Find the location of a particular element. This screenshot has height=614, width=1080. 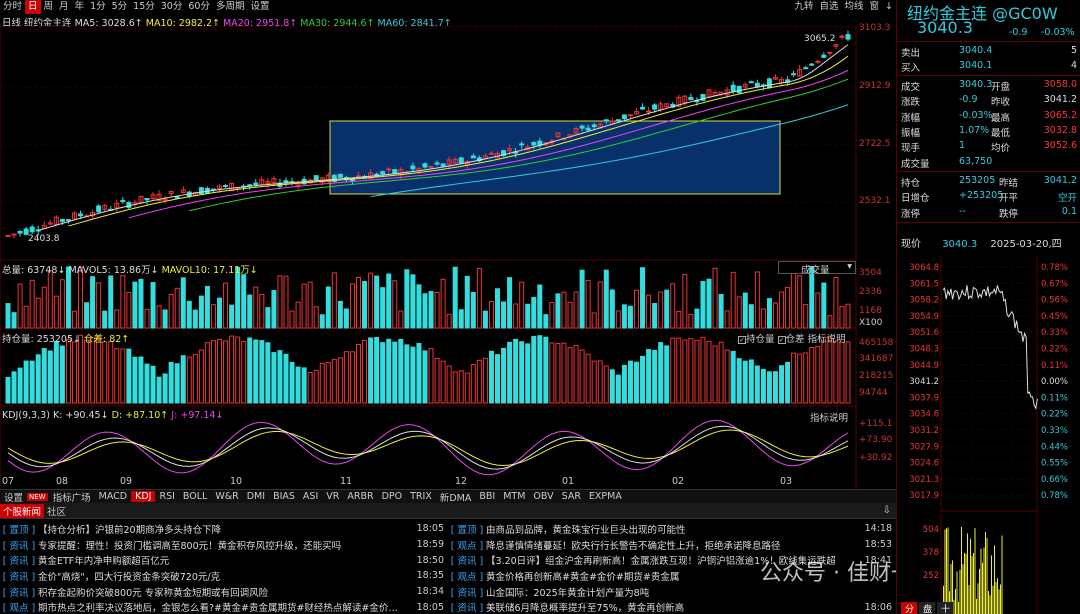

indicator-tab: VR is located at coordinates (332, 496).